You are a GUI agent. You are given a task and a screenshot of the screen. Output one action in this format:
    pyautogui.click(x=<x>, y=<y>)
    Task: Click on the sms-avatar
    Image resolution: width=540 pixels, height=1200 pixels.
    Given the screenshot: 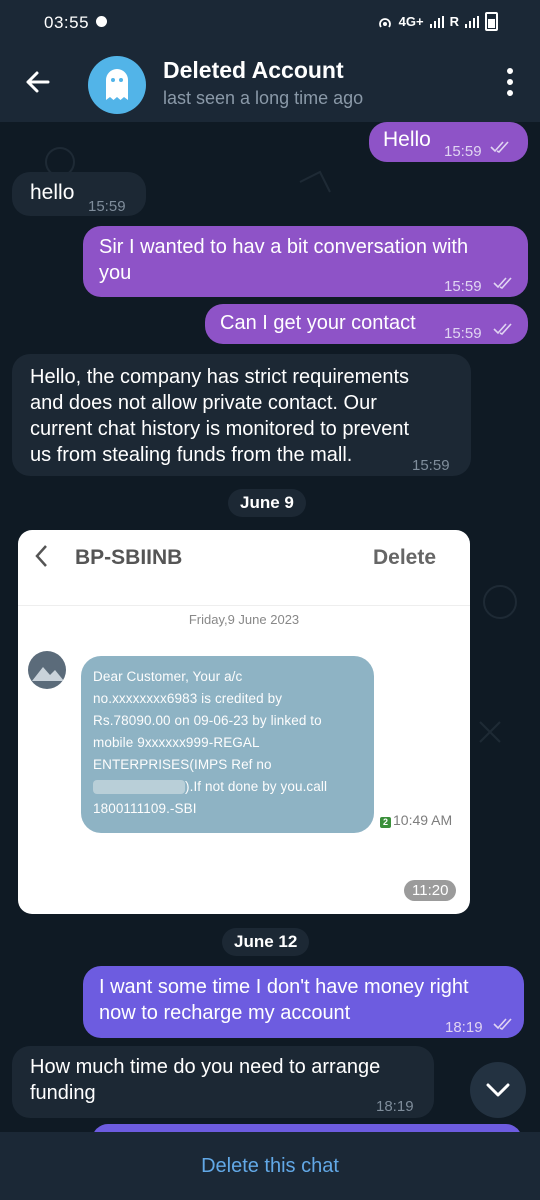 What is the action you would take?
    pyautogui.click(x=47, y=670)
    